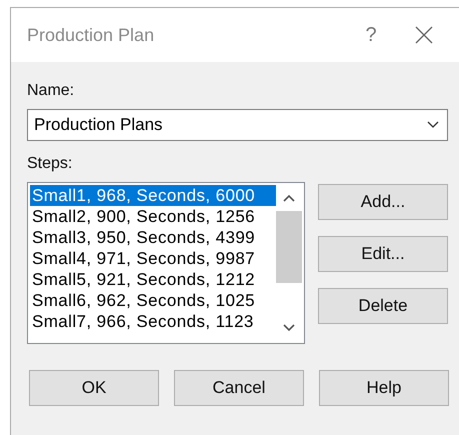 This screenshot has height=435, width=459. What do you see at coordinates (153, 300) in the screenshot?
I see `list-item: Small6, 962, Seconds, 1025` at bounding box center [153, 300].